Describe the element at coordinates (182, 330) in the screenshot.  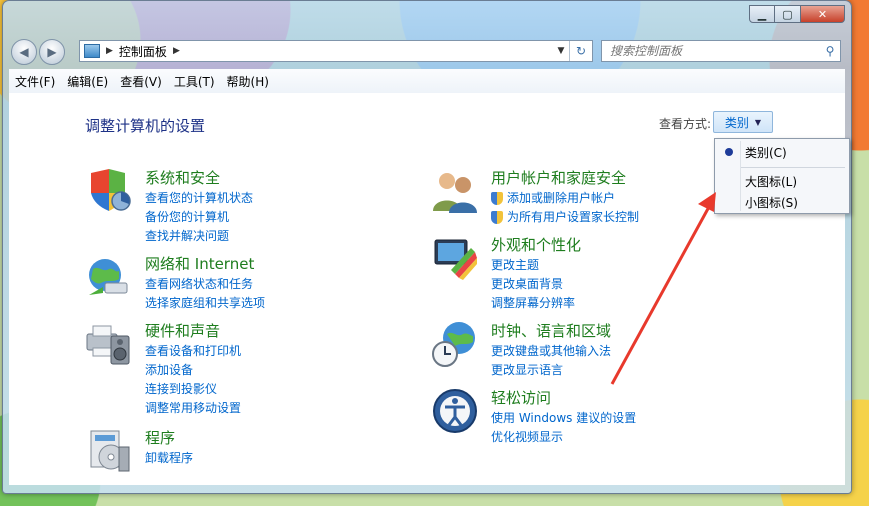
I see `category-heading: 硬件和声音` at that location.